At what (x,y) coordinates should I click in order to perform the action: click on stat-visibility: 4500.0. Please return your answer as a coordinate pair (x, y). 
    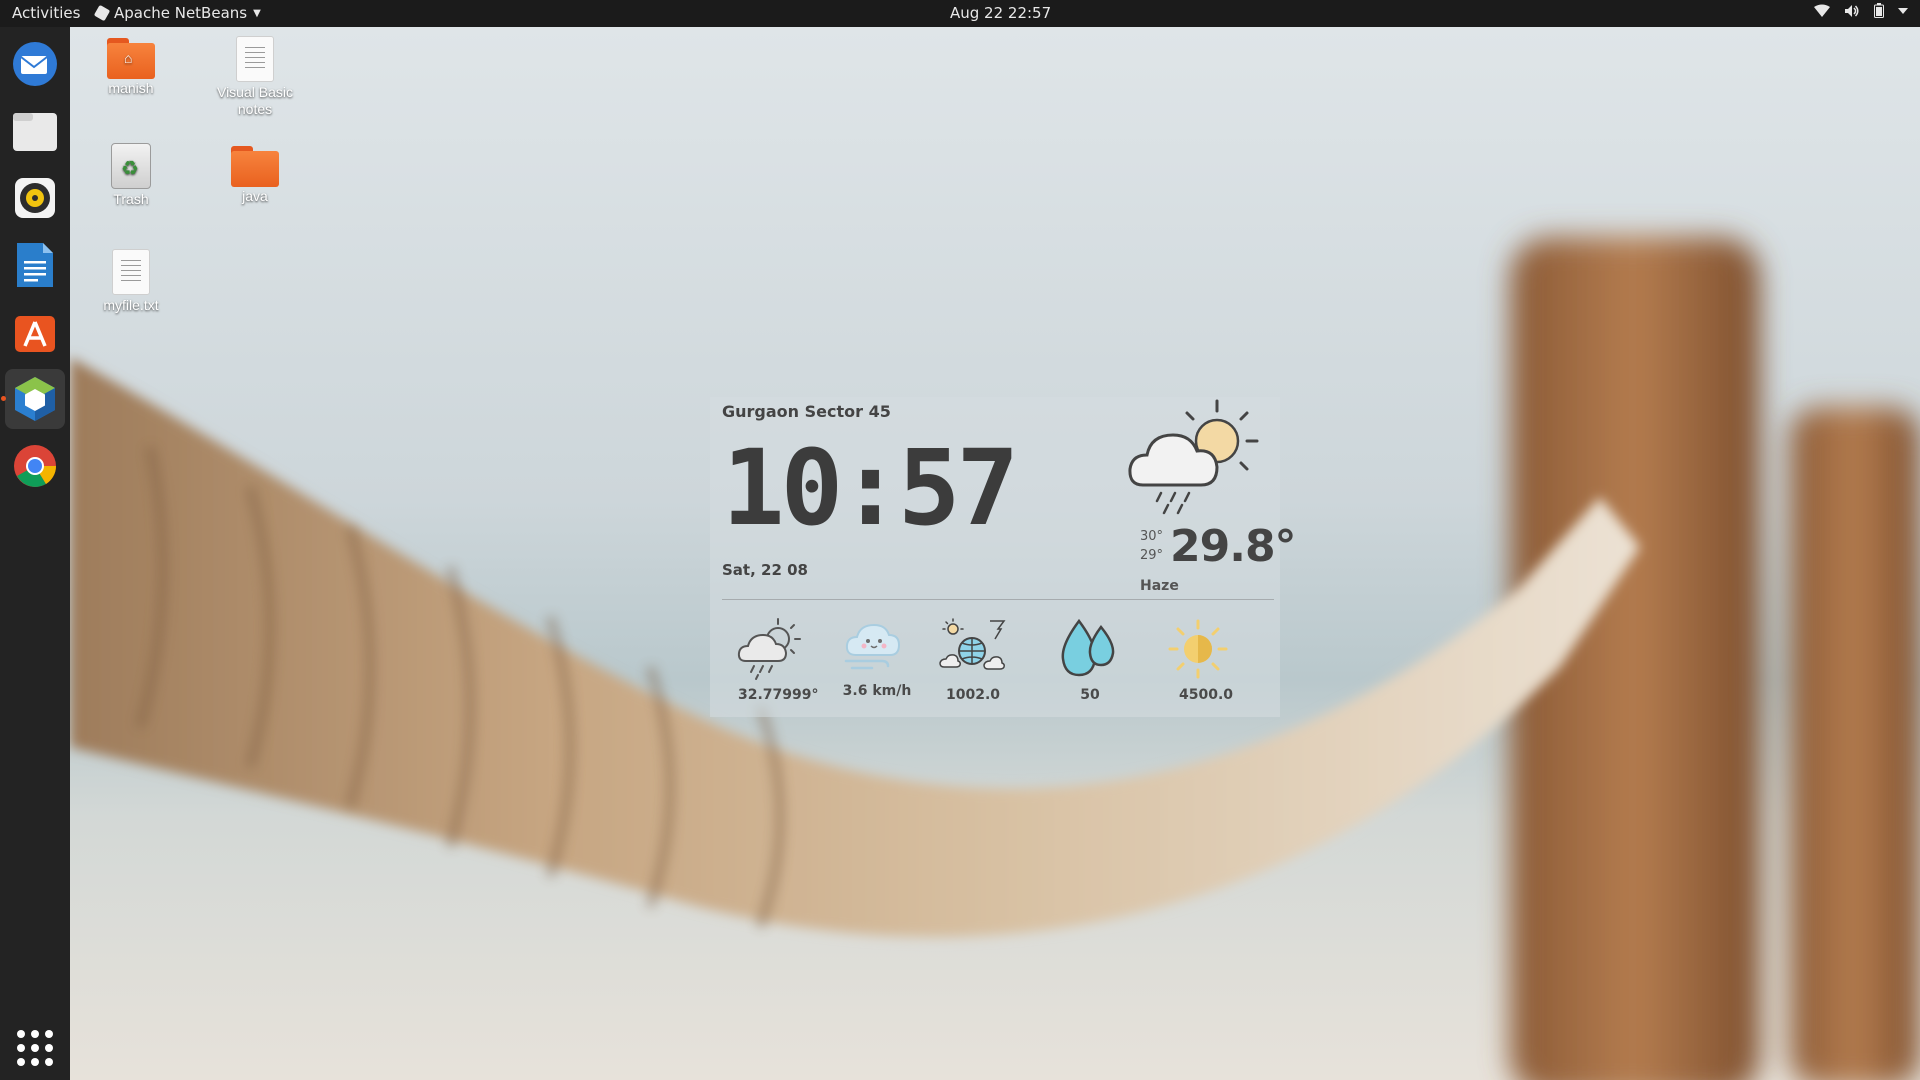
    Looking at the image, I should click on (1198, 660).